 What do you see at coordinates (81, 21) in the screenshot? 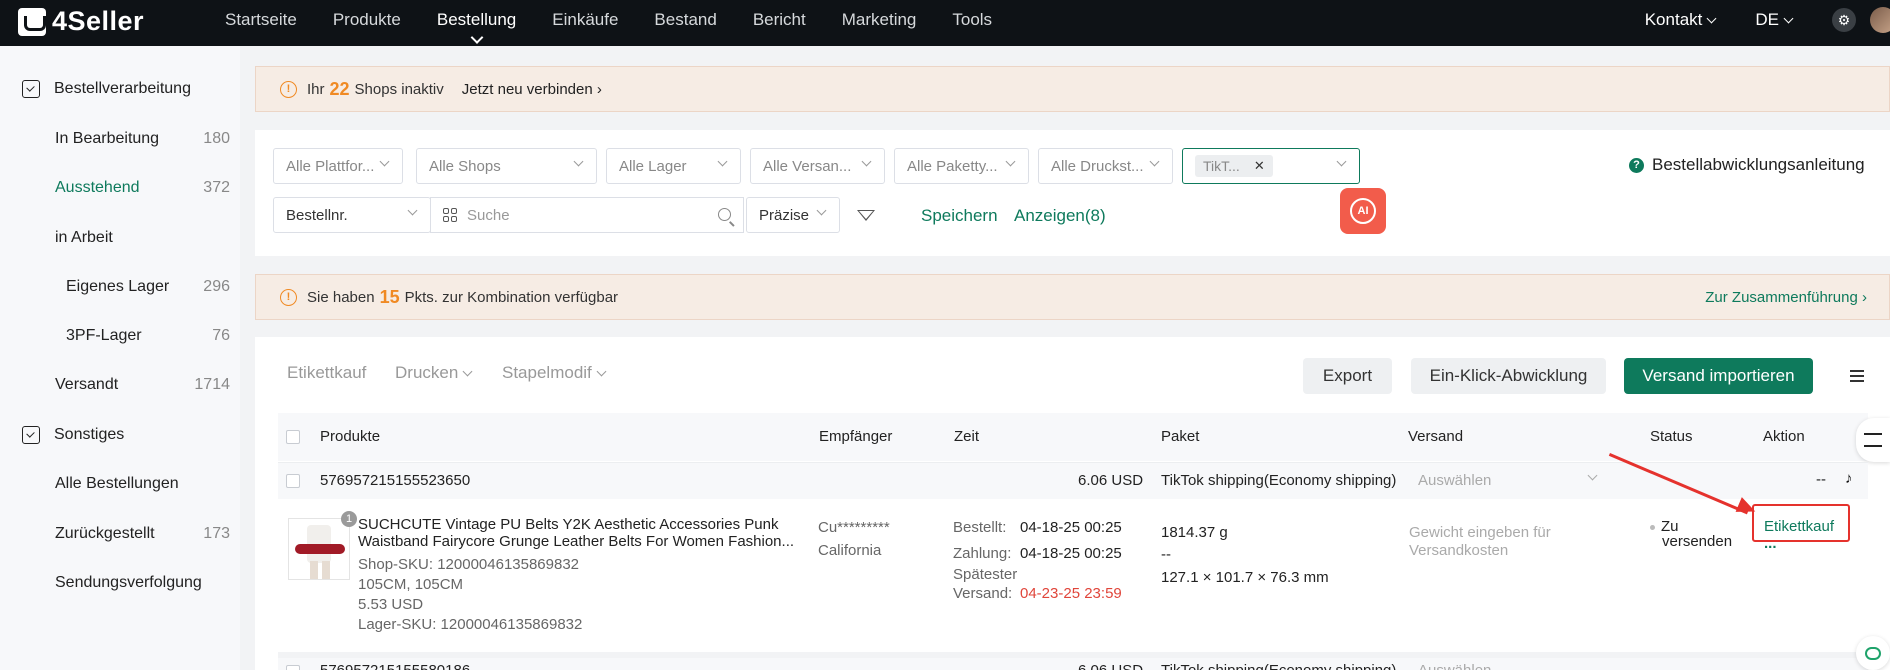
I see `app-logo: 4Seller` at bounding box center [81, 21].